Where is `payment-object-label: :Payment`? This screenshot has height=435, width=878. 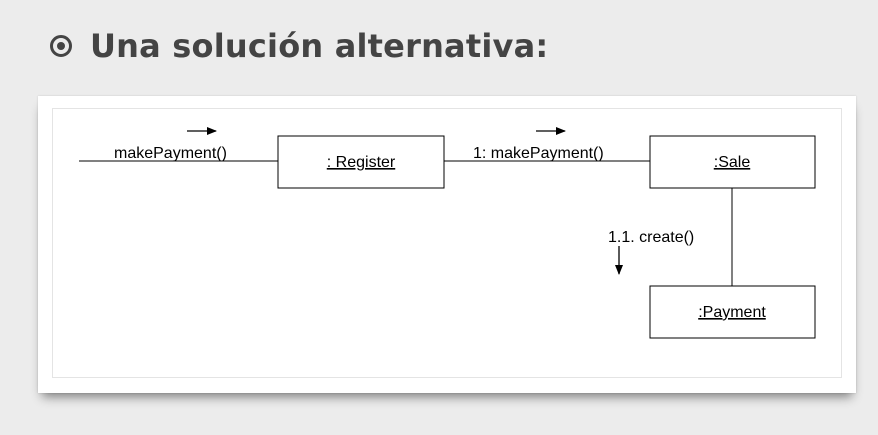 payment-object-label: :Payment is located at coordinates (732, 312).